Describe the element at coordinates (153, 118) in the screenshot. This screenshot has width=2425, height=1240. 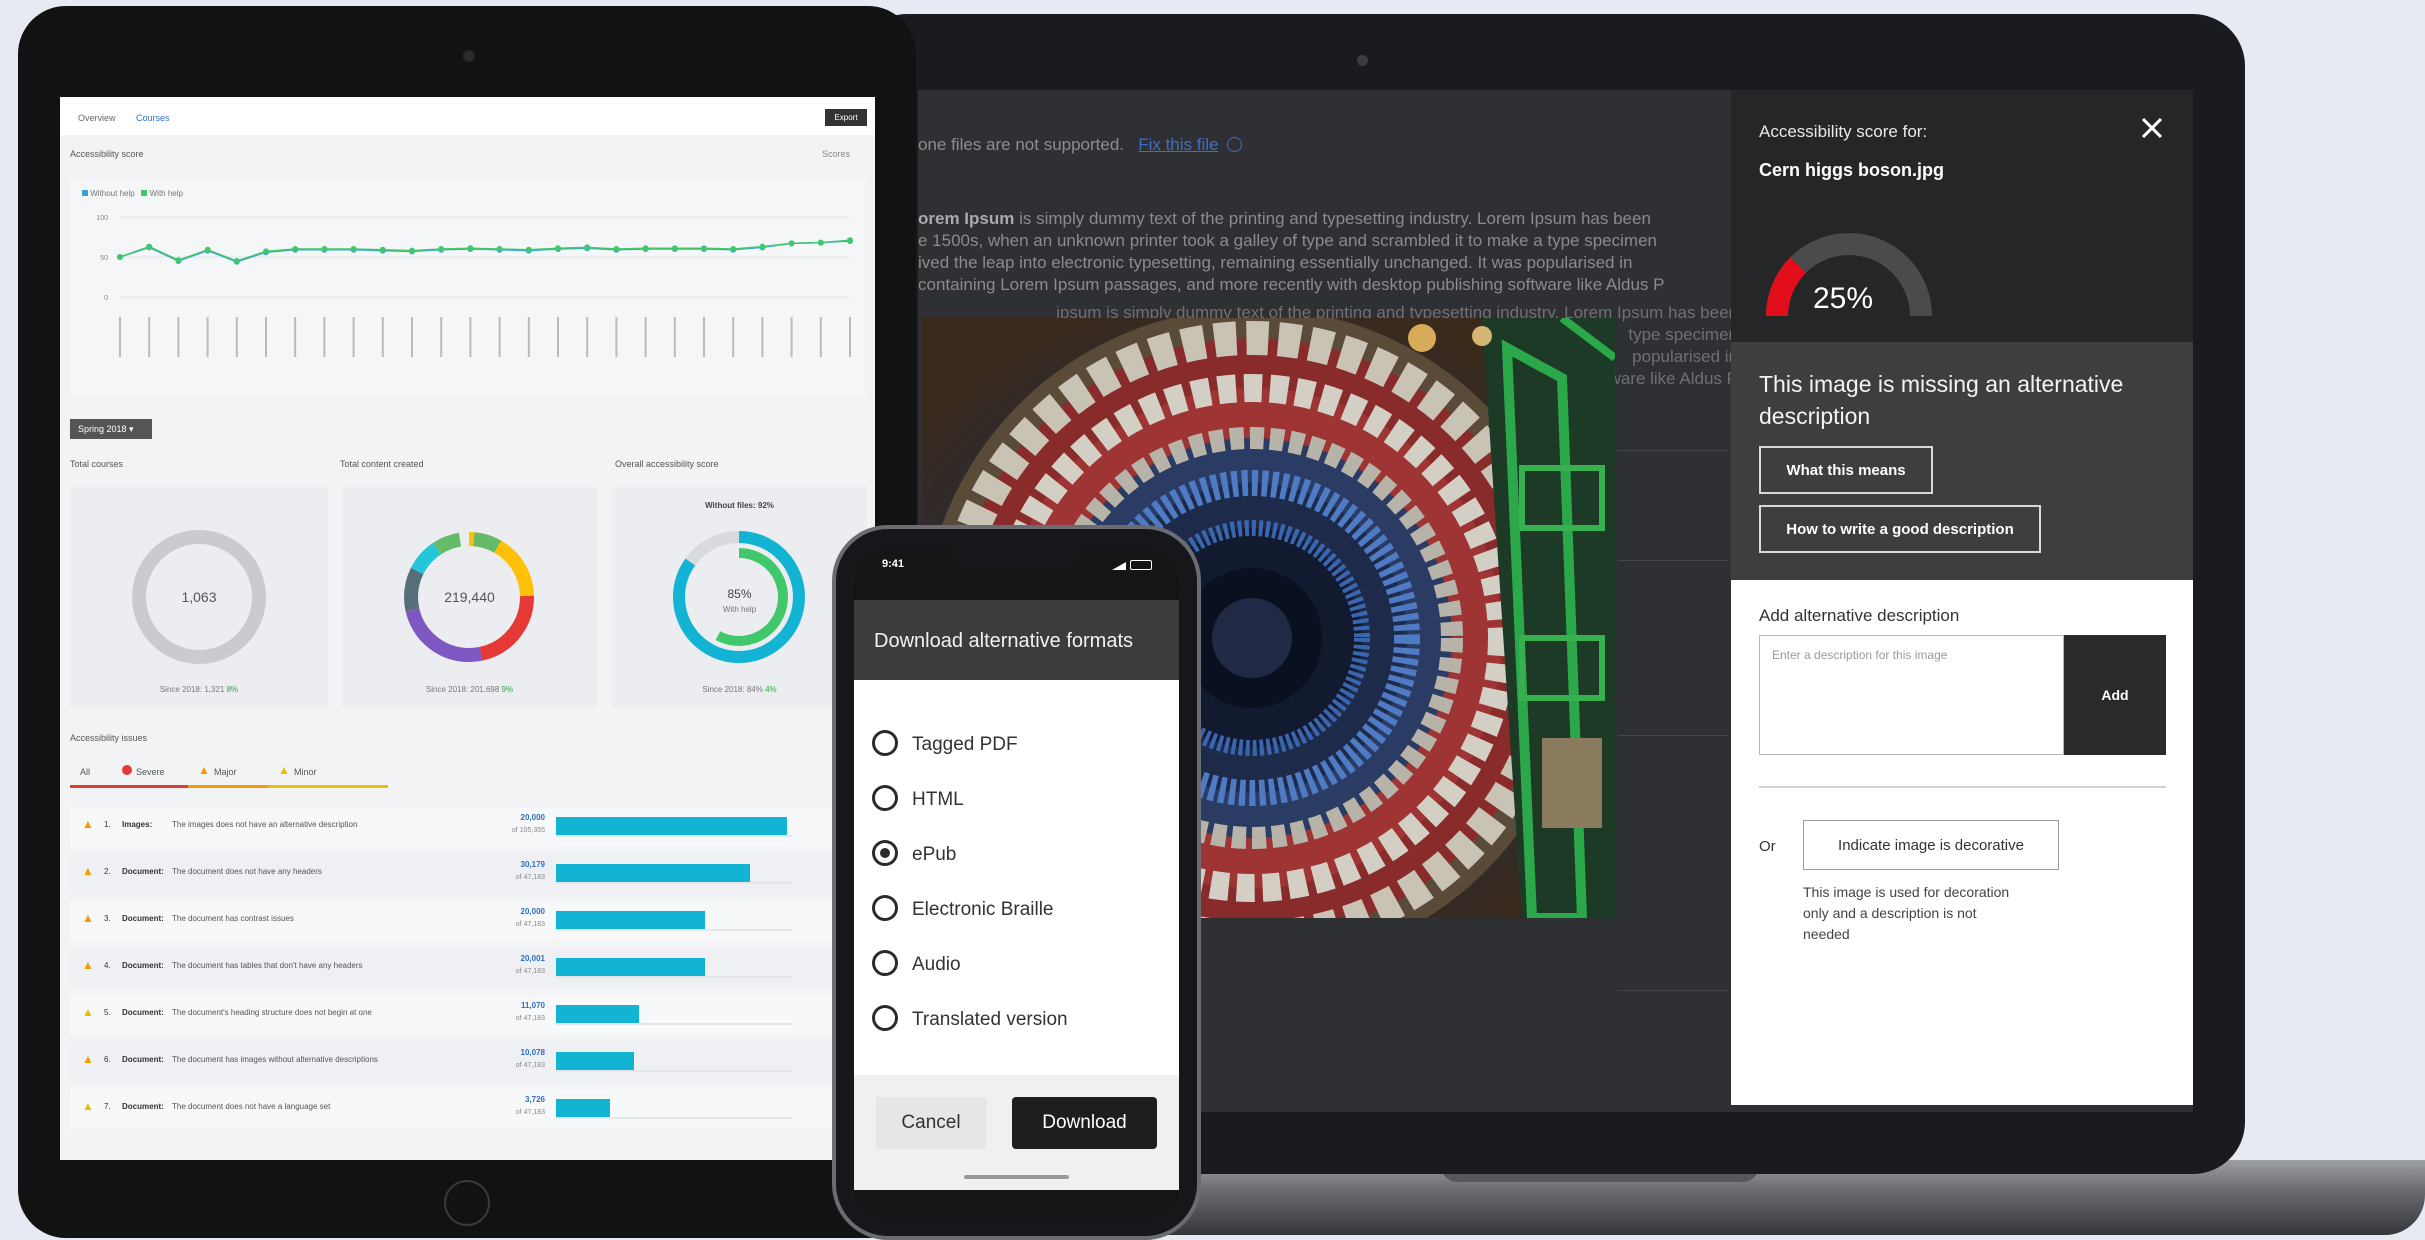
I see `tab-courses: Courses` at that location.